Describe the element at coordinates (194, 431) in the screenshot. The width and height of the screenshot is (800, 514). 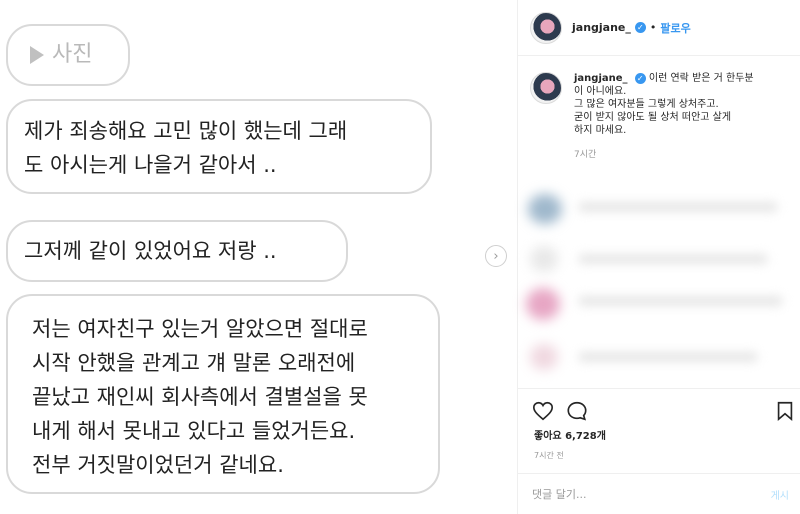
I see `message-line: 내게 해서 못내고 있다고 들었거든요.` at that location.